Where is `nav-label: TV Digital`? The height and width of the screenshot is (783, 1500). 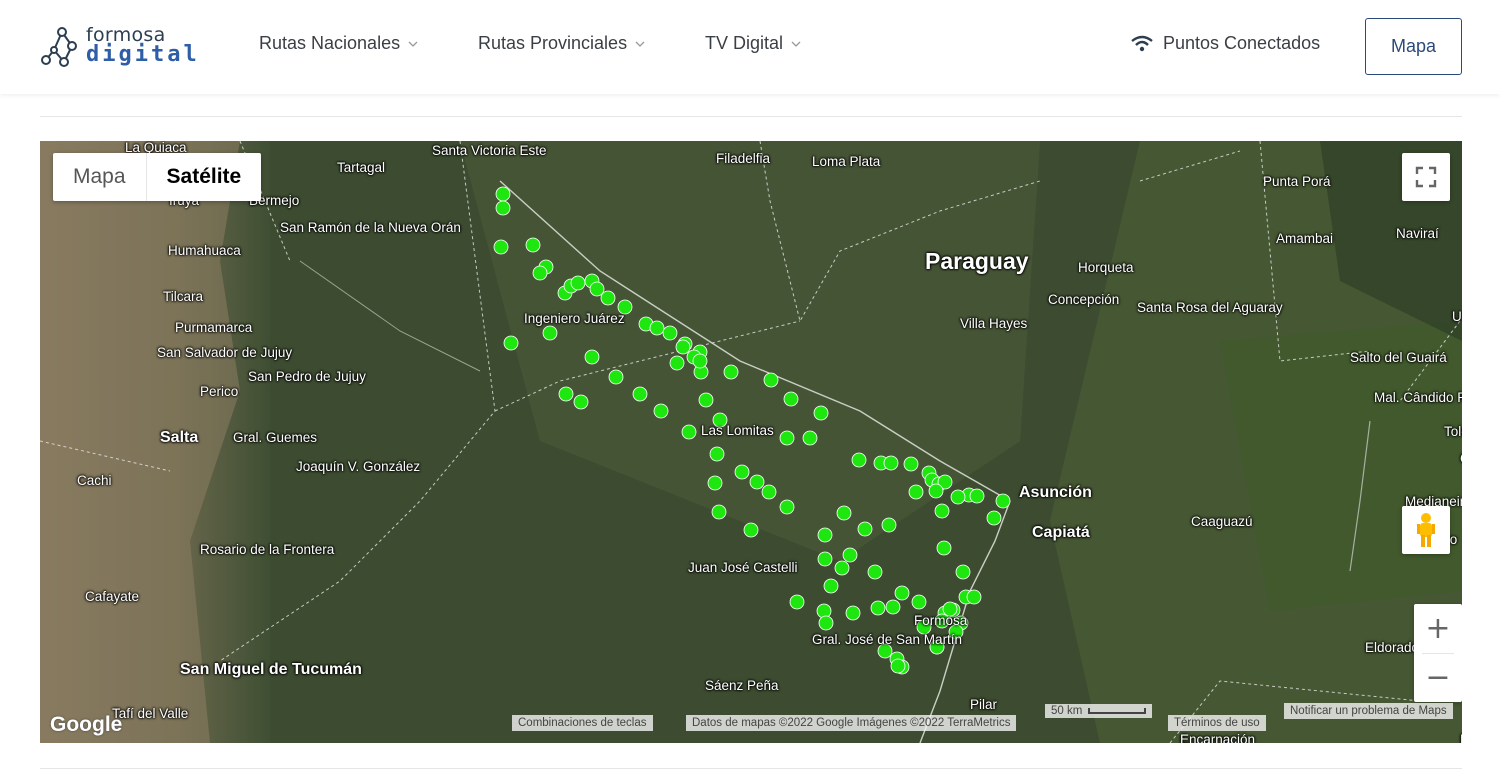 nav-label: TV Digital is located at coordinates (744, 43).